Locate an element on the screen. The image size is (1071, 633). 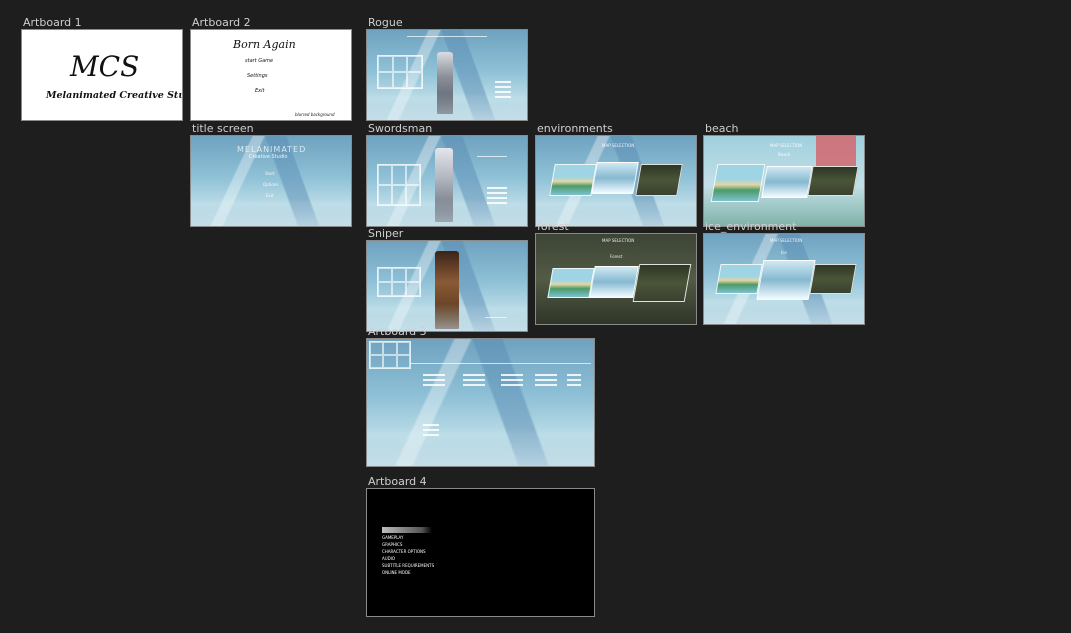
menu-subtitle-requirements: SUBTITLE REQUIREMENTS is located at coordinates (408, 565).